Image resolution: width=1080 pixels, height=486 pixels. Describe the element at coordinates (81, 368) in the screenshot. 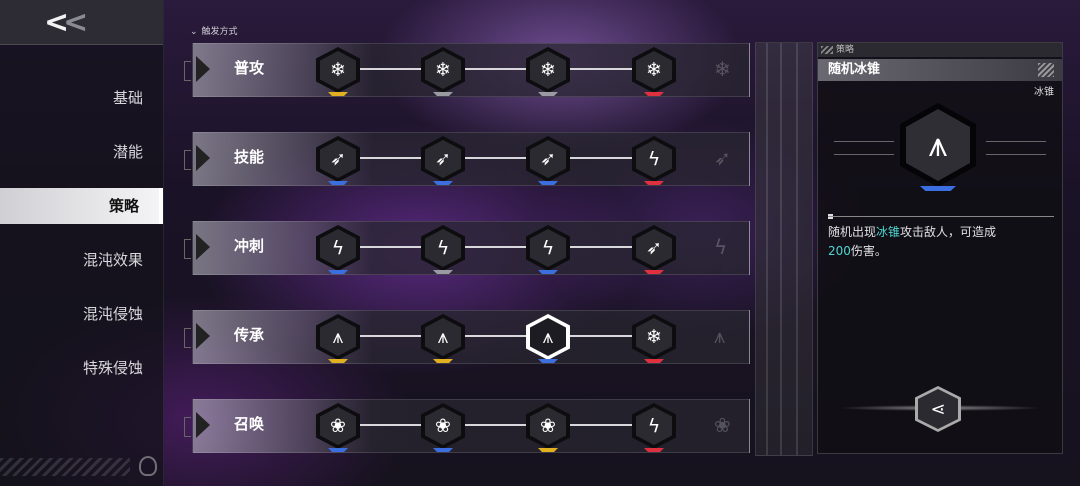

I see `nav-item-special-erosion: 特殊侵蚀` at that location.